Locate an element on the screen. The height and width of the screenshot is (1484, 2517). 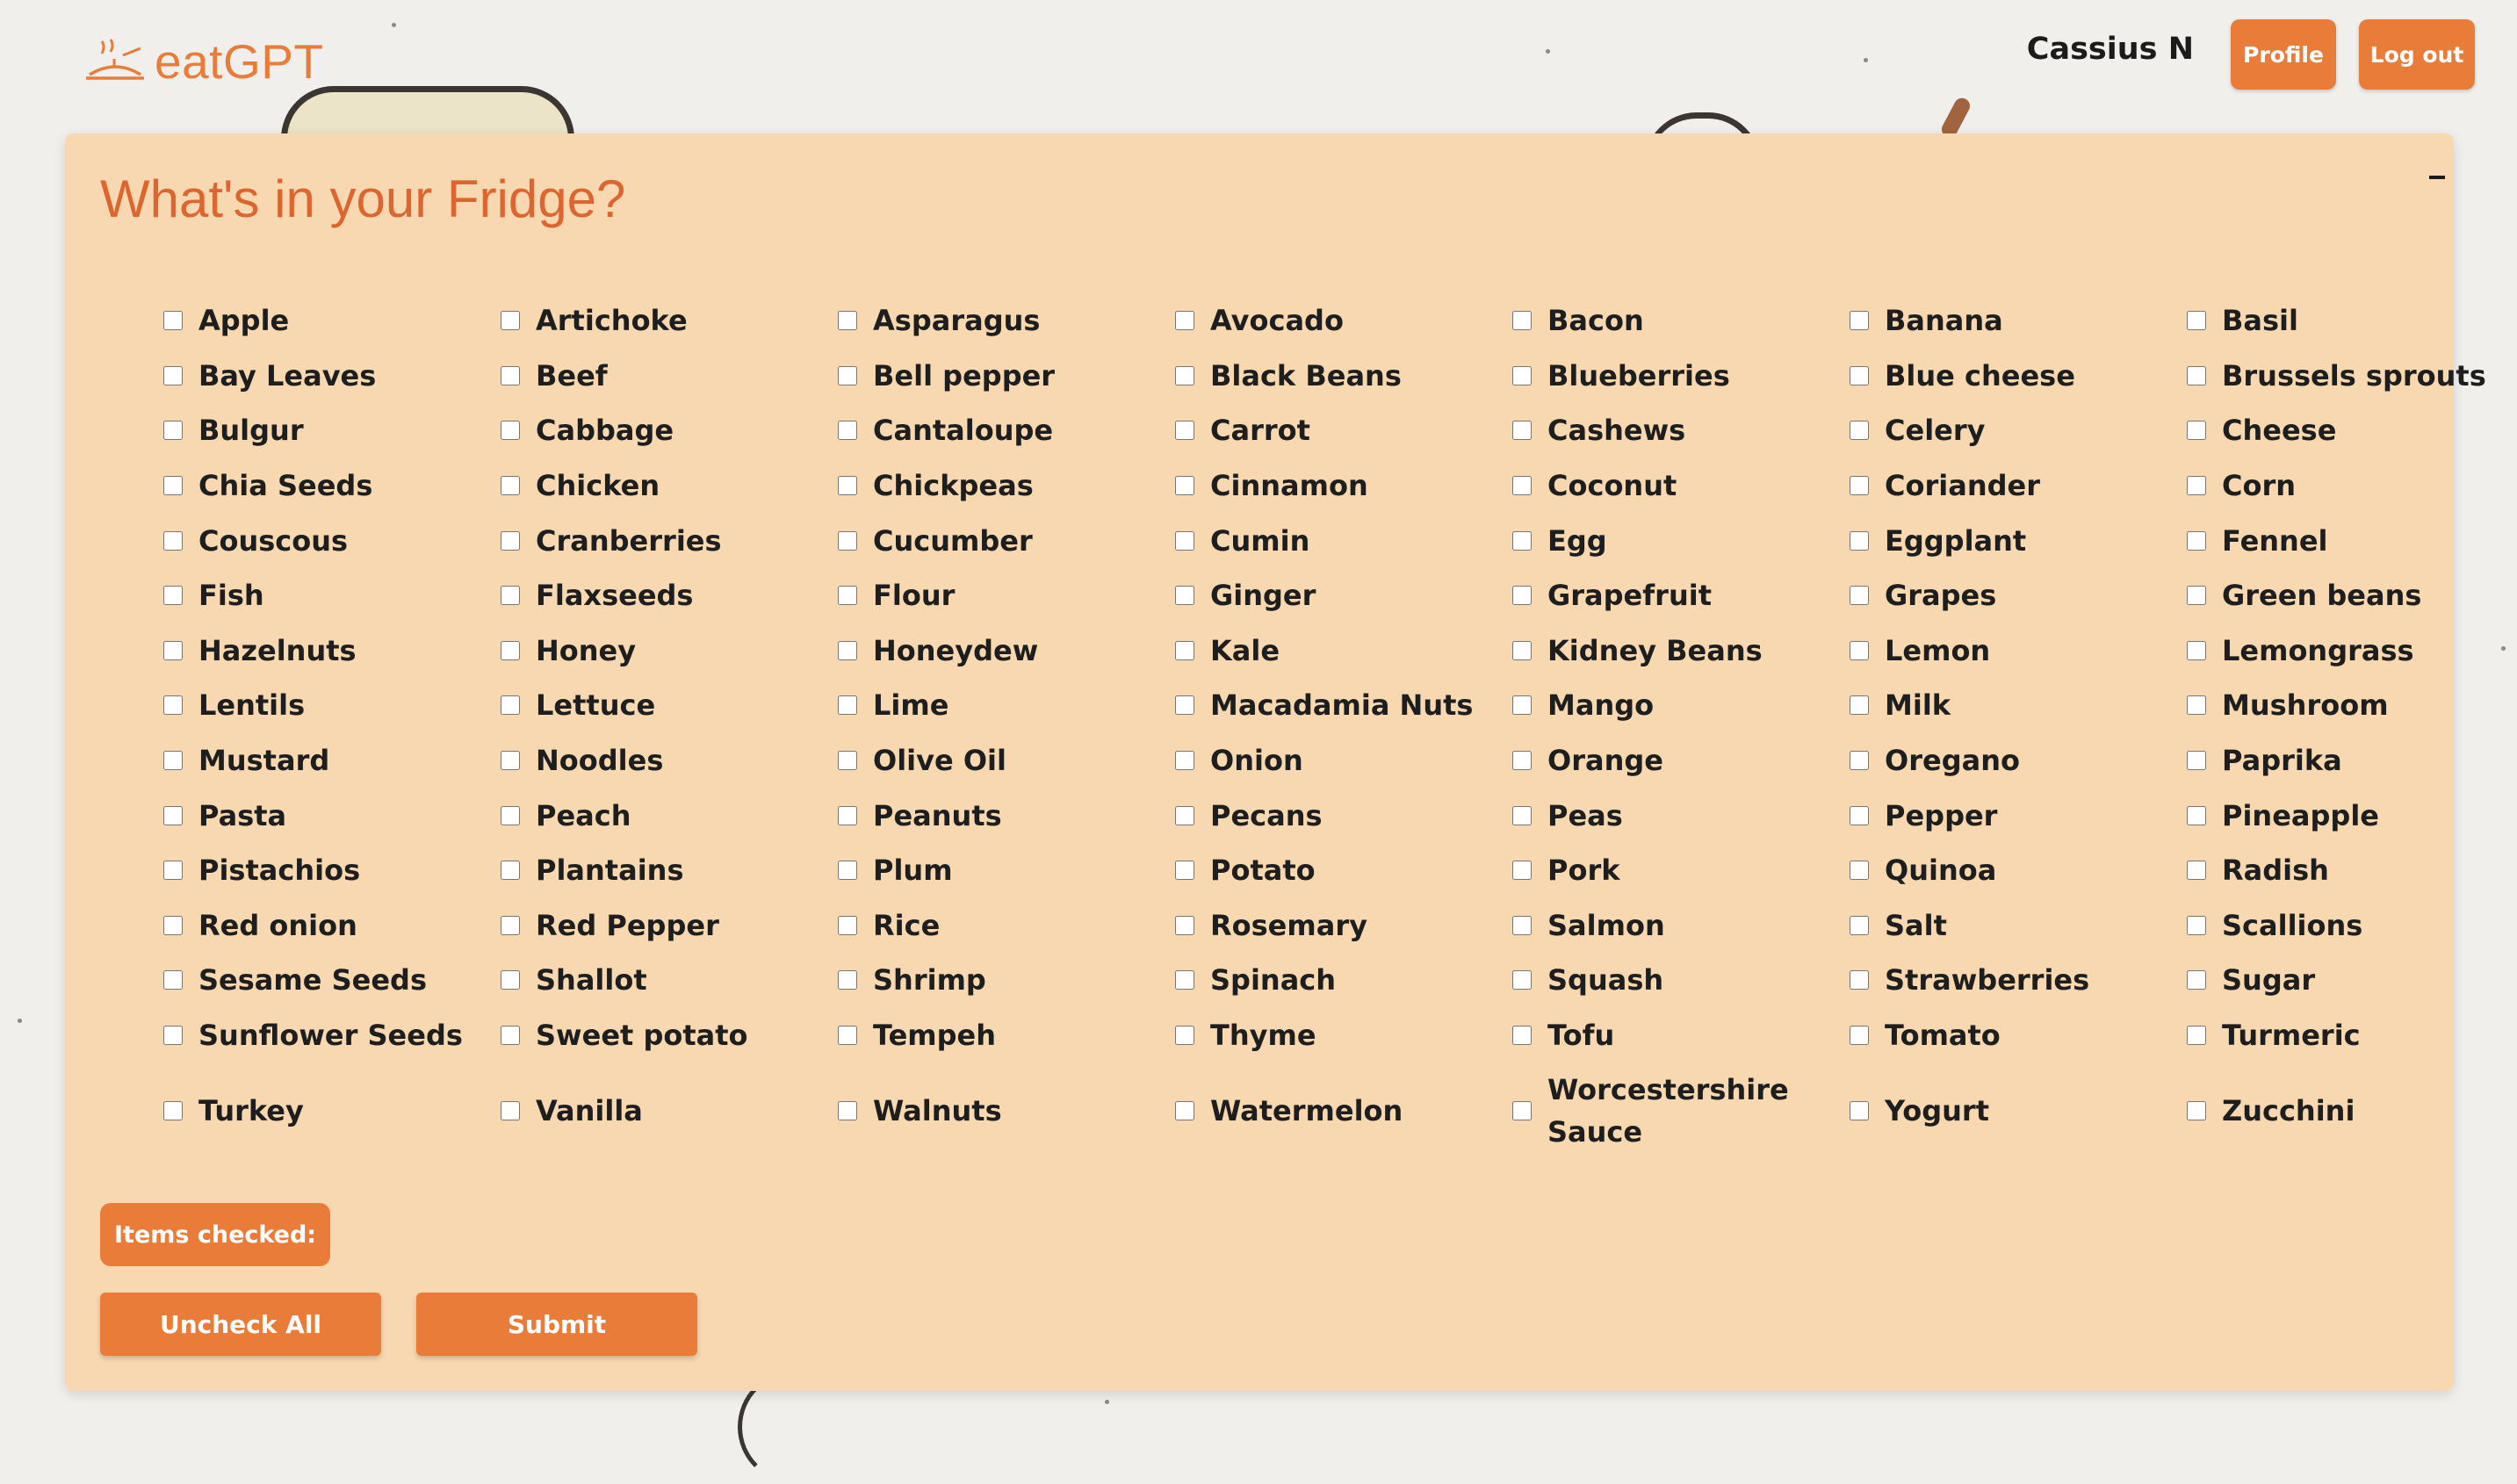
ingredient-item: Blueberries is located at coordinates (1681, 376).